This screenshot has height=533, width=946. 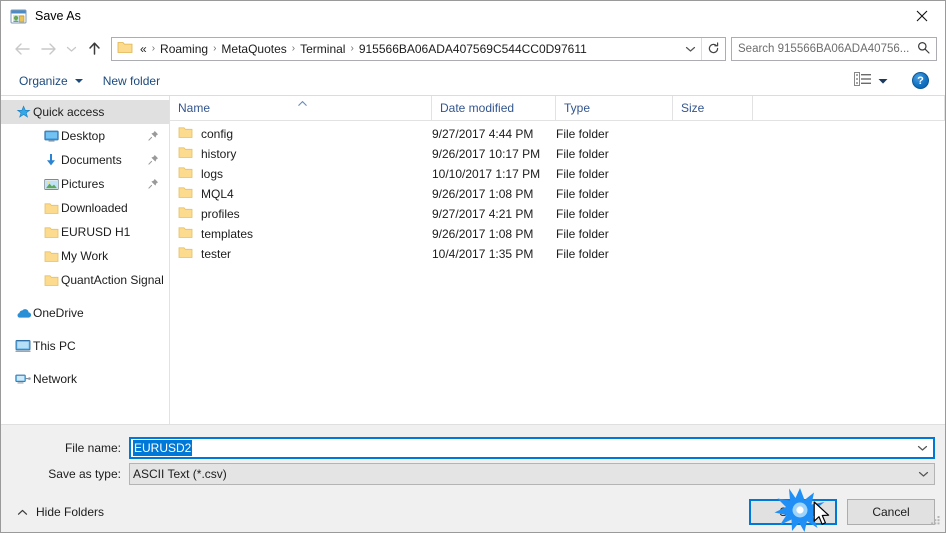 I want to click on view-mode-chevron-down-icon, so click(x=883, y=81).